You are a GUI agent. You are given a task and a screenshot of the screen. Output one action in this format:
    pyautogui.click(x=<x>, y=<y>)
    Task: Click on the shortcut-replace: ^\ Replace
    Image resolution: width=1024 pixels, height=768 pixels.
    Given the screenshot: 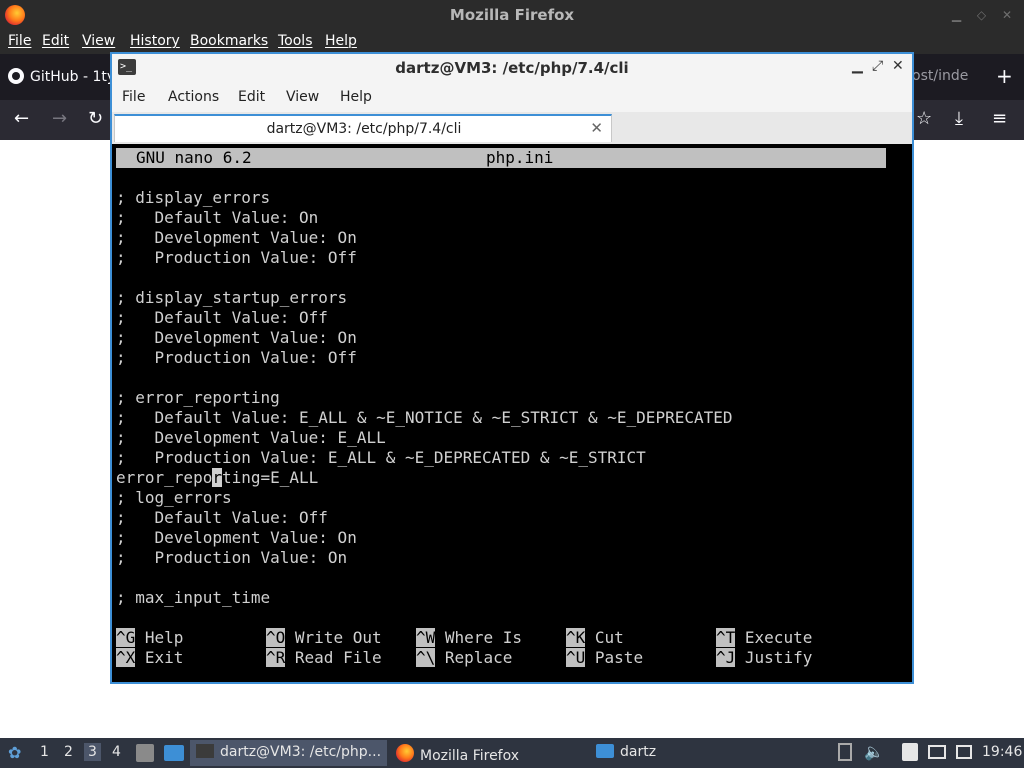 What is the action you would take?
    pyautogui.click(x=464, y=658)
    